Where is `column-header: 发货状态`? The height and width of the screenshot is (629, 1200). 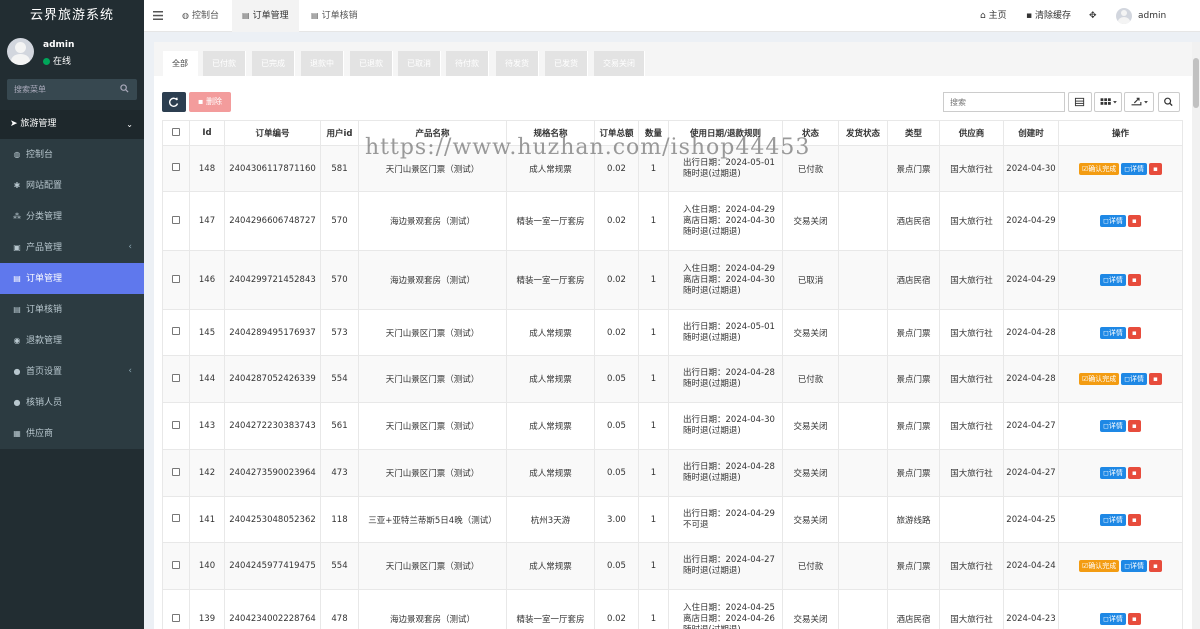 column-header: 发货状态 is located at coordinates (863, 133).